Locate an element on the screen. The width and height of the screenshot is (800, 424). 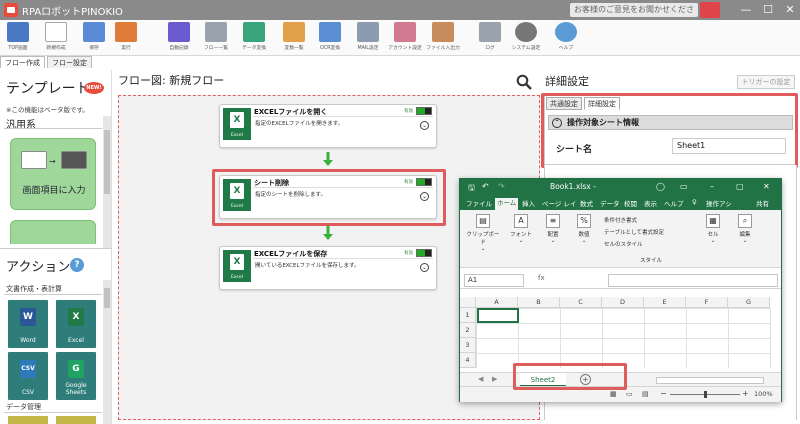
minimize-button: — is located at coordinates (746, 10).